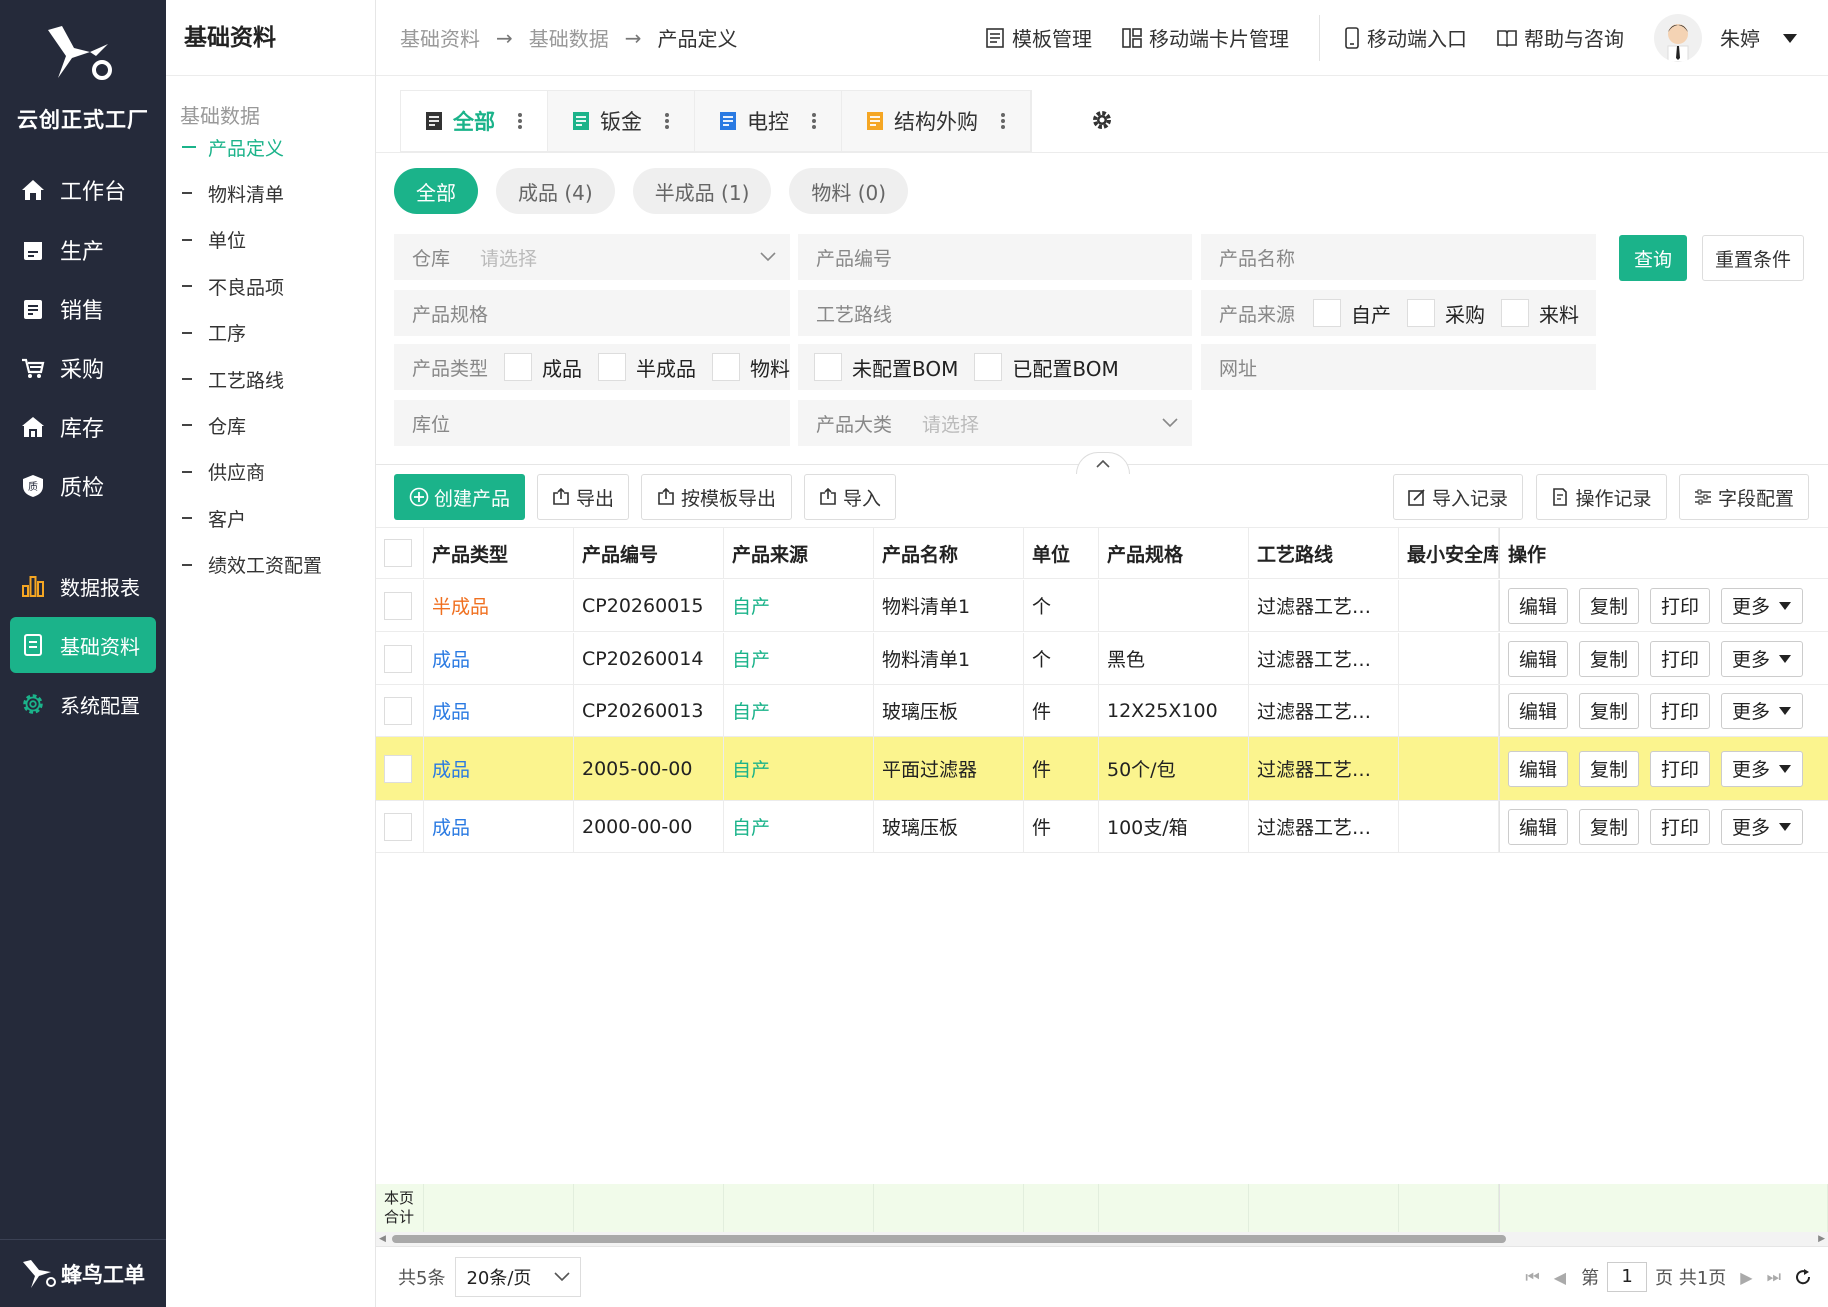 This screenshot has width=1828, height=1307. Describe the element at coordinates (995, 257) in the screenshot. I see `product-code-field: 产品编号` at that location.